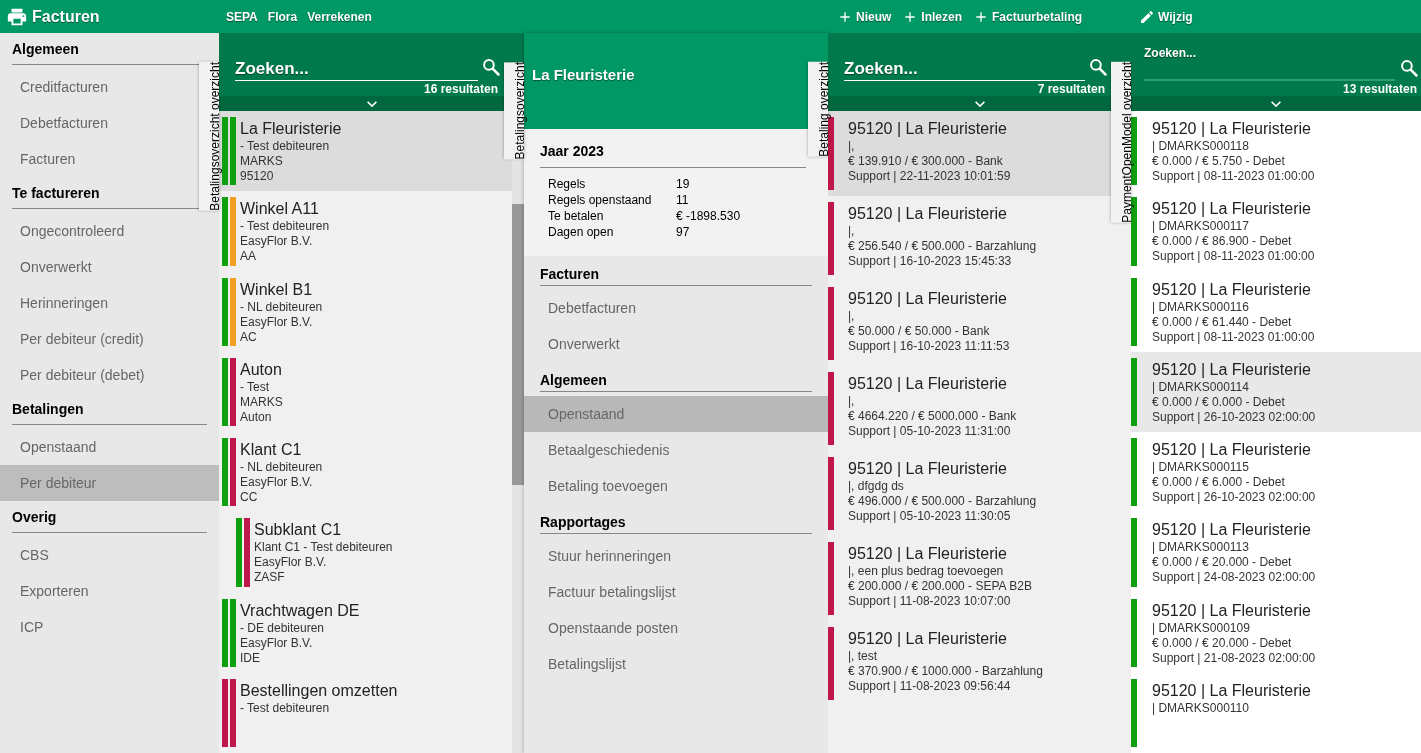 This screenshot has width=1421, height=753. I want to click on toolbar-button: Flora, so click(282, 16).